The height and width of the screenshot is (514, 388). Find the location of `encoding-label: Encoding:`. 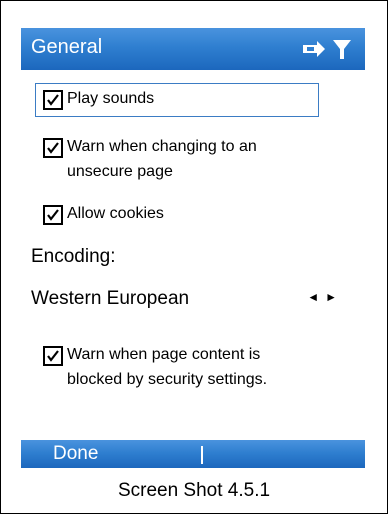

encoding-label: Encoding: is located at coordinates (73, 256).